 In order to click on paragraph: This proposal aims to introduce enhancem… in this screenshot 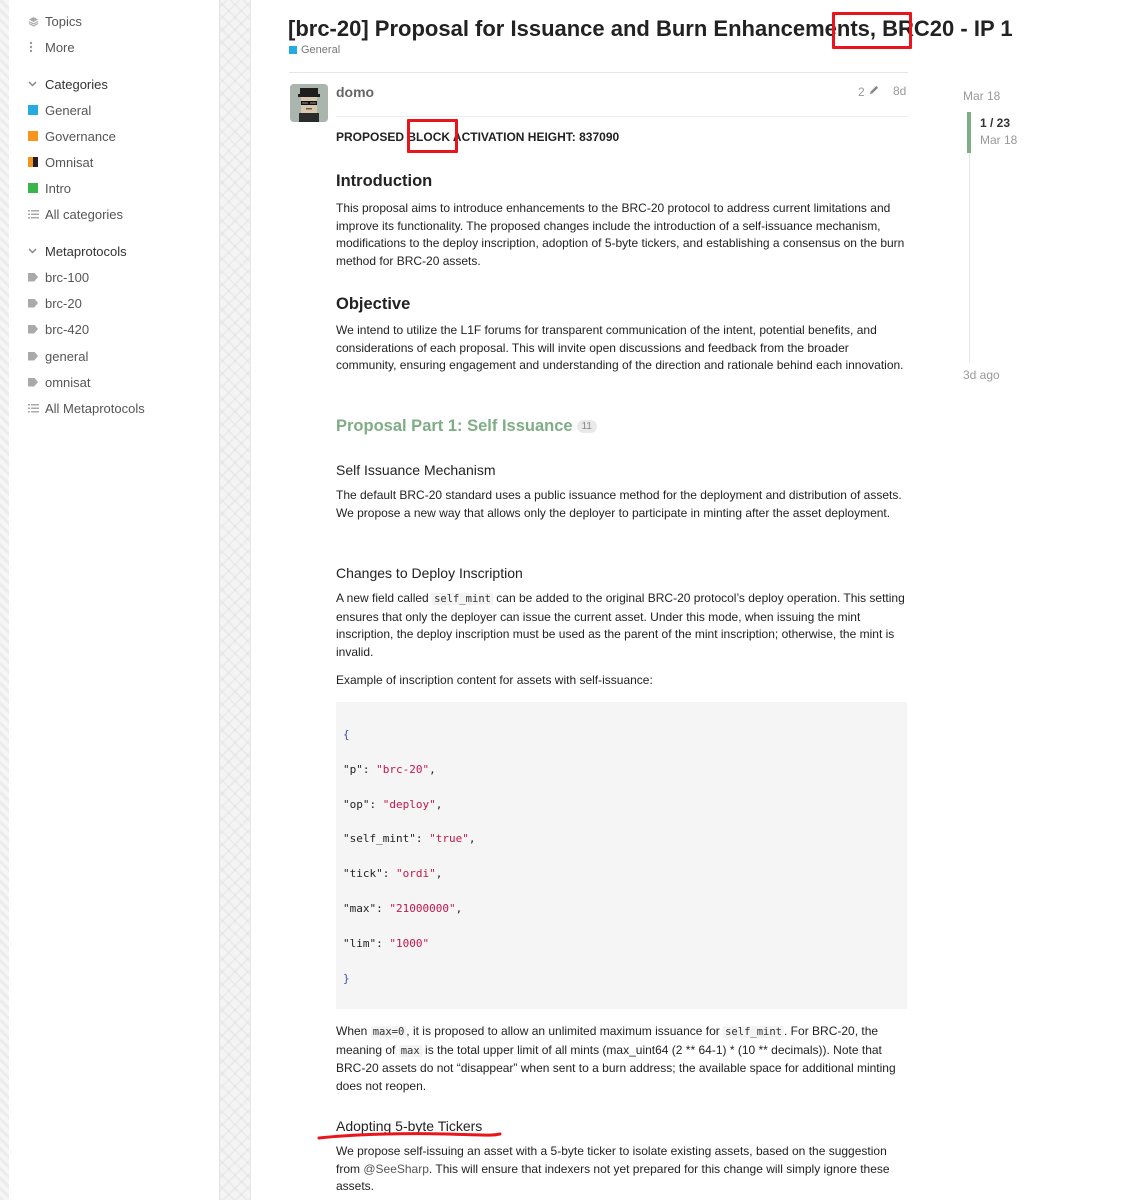, I will do `click(620, 234)`.